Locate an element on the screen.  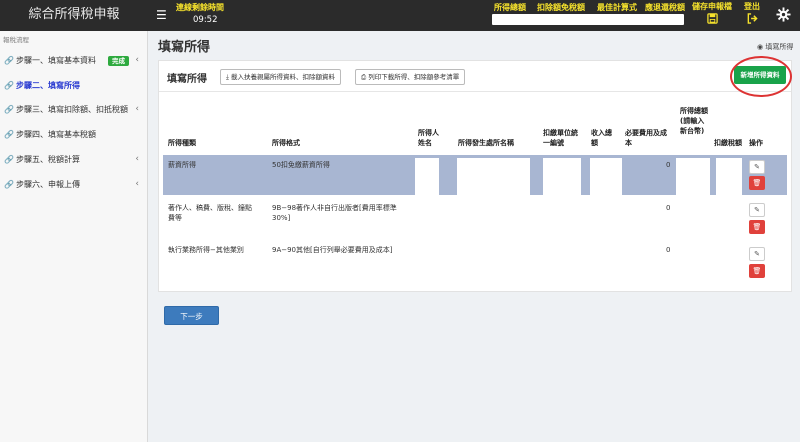
col-necessary-costs: 必要費用及成本 is located at coordinates (646, 138).